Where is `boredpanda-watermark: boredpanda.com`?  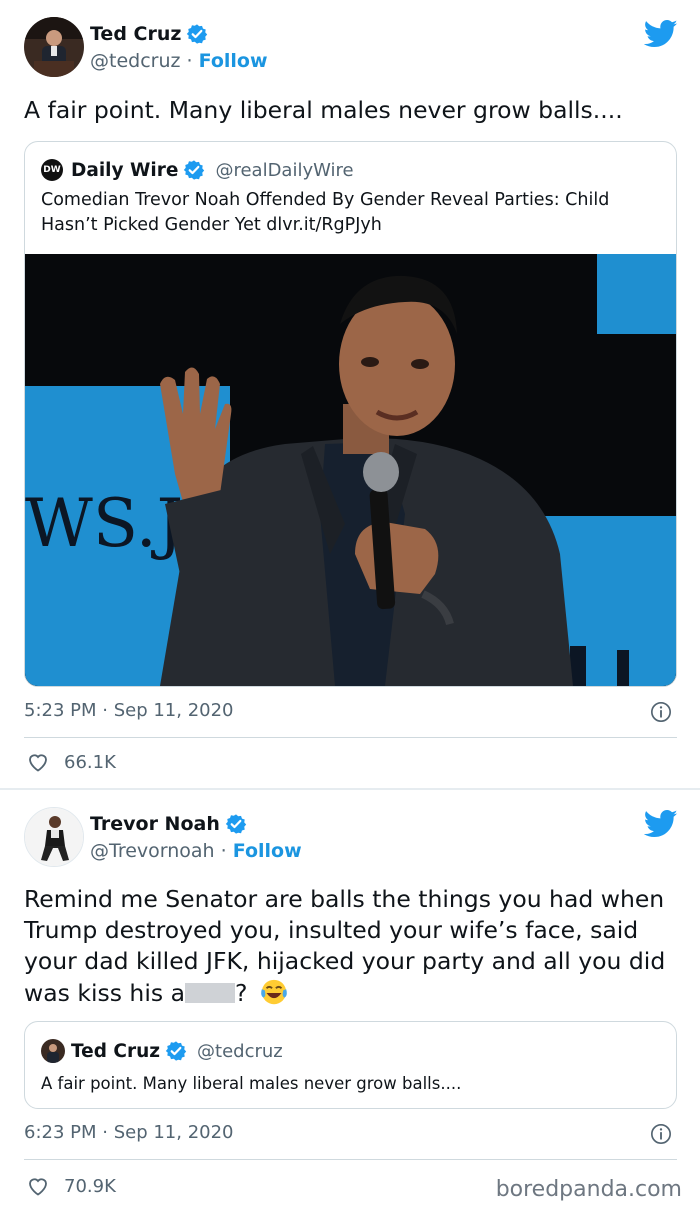 boredpanda-watermark: boredpanda.com is located at coordinates (588, 1189).